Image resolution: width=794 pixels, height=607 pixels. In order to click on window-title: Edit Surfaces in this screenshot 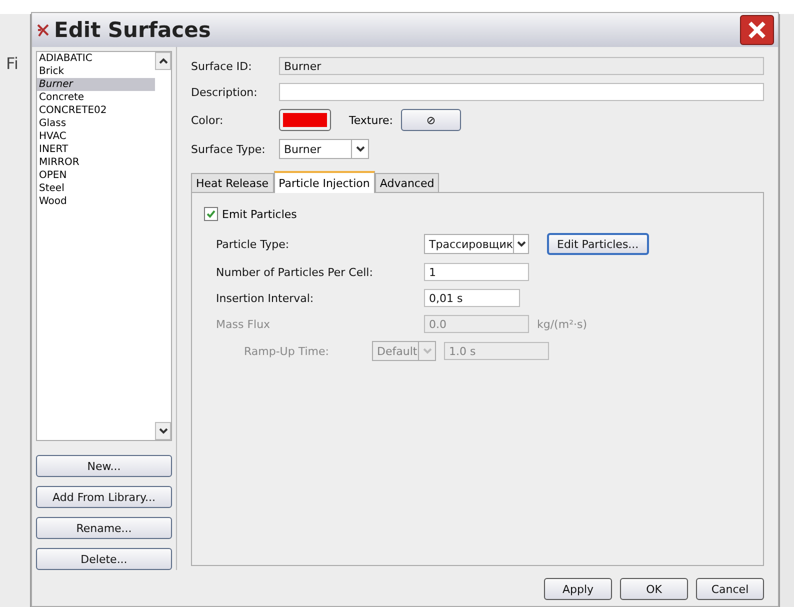, I will do `click(123, 30)`.